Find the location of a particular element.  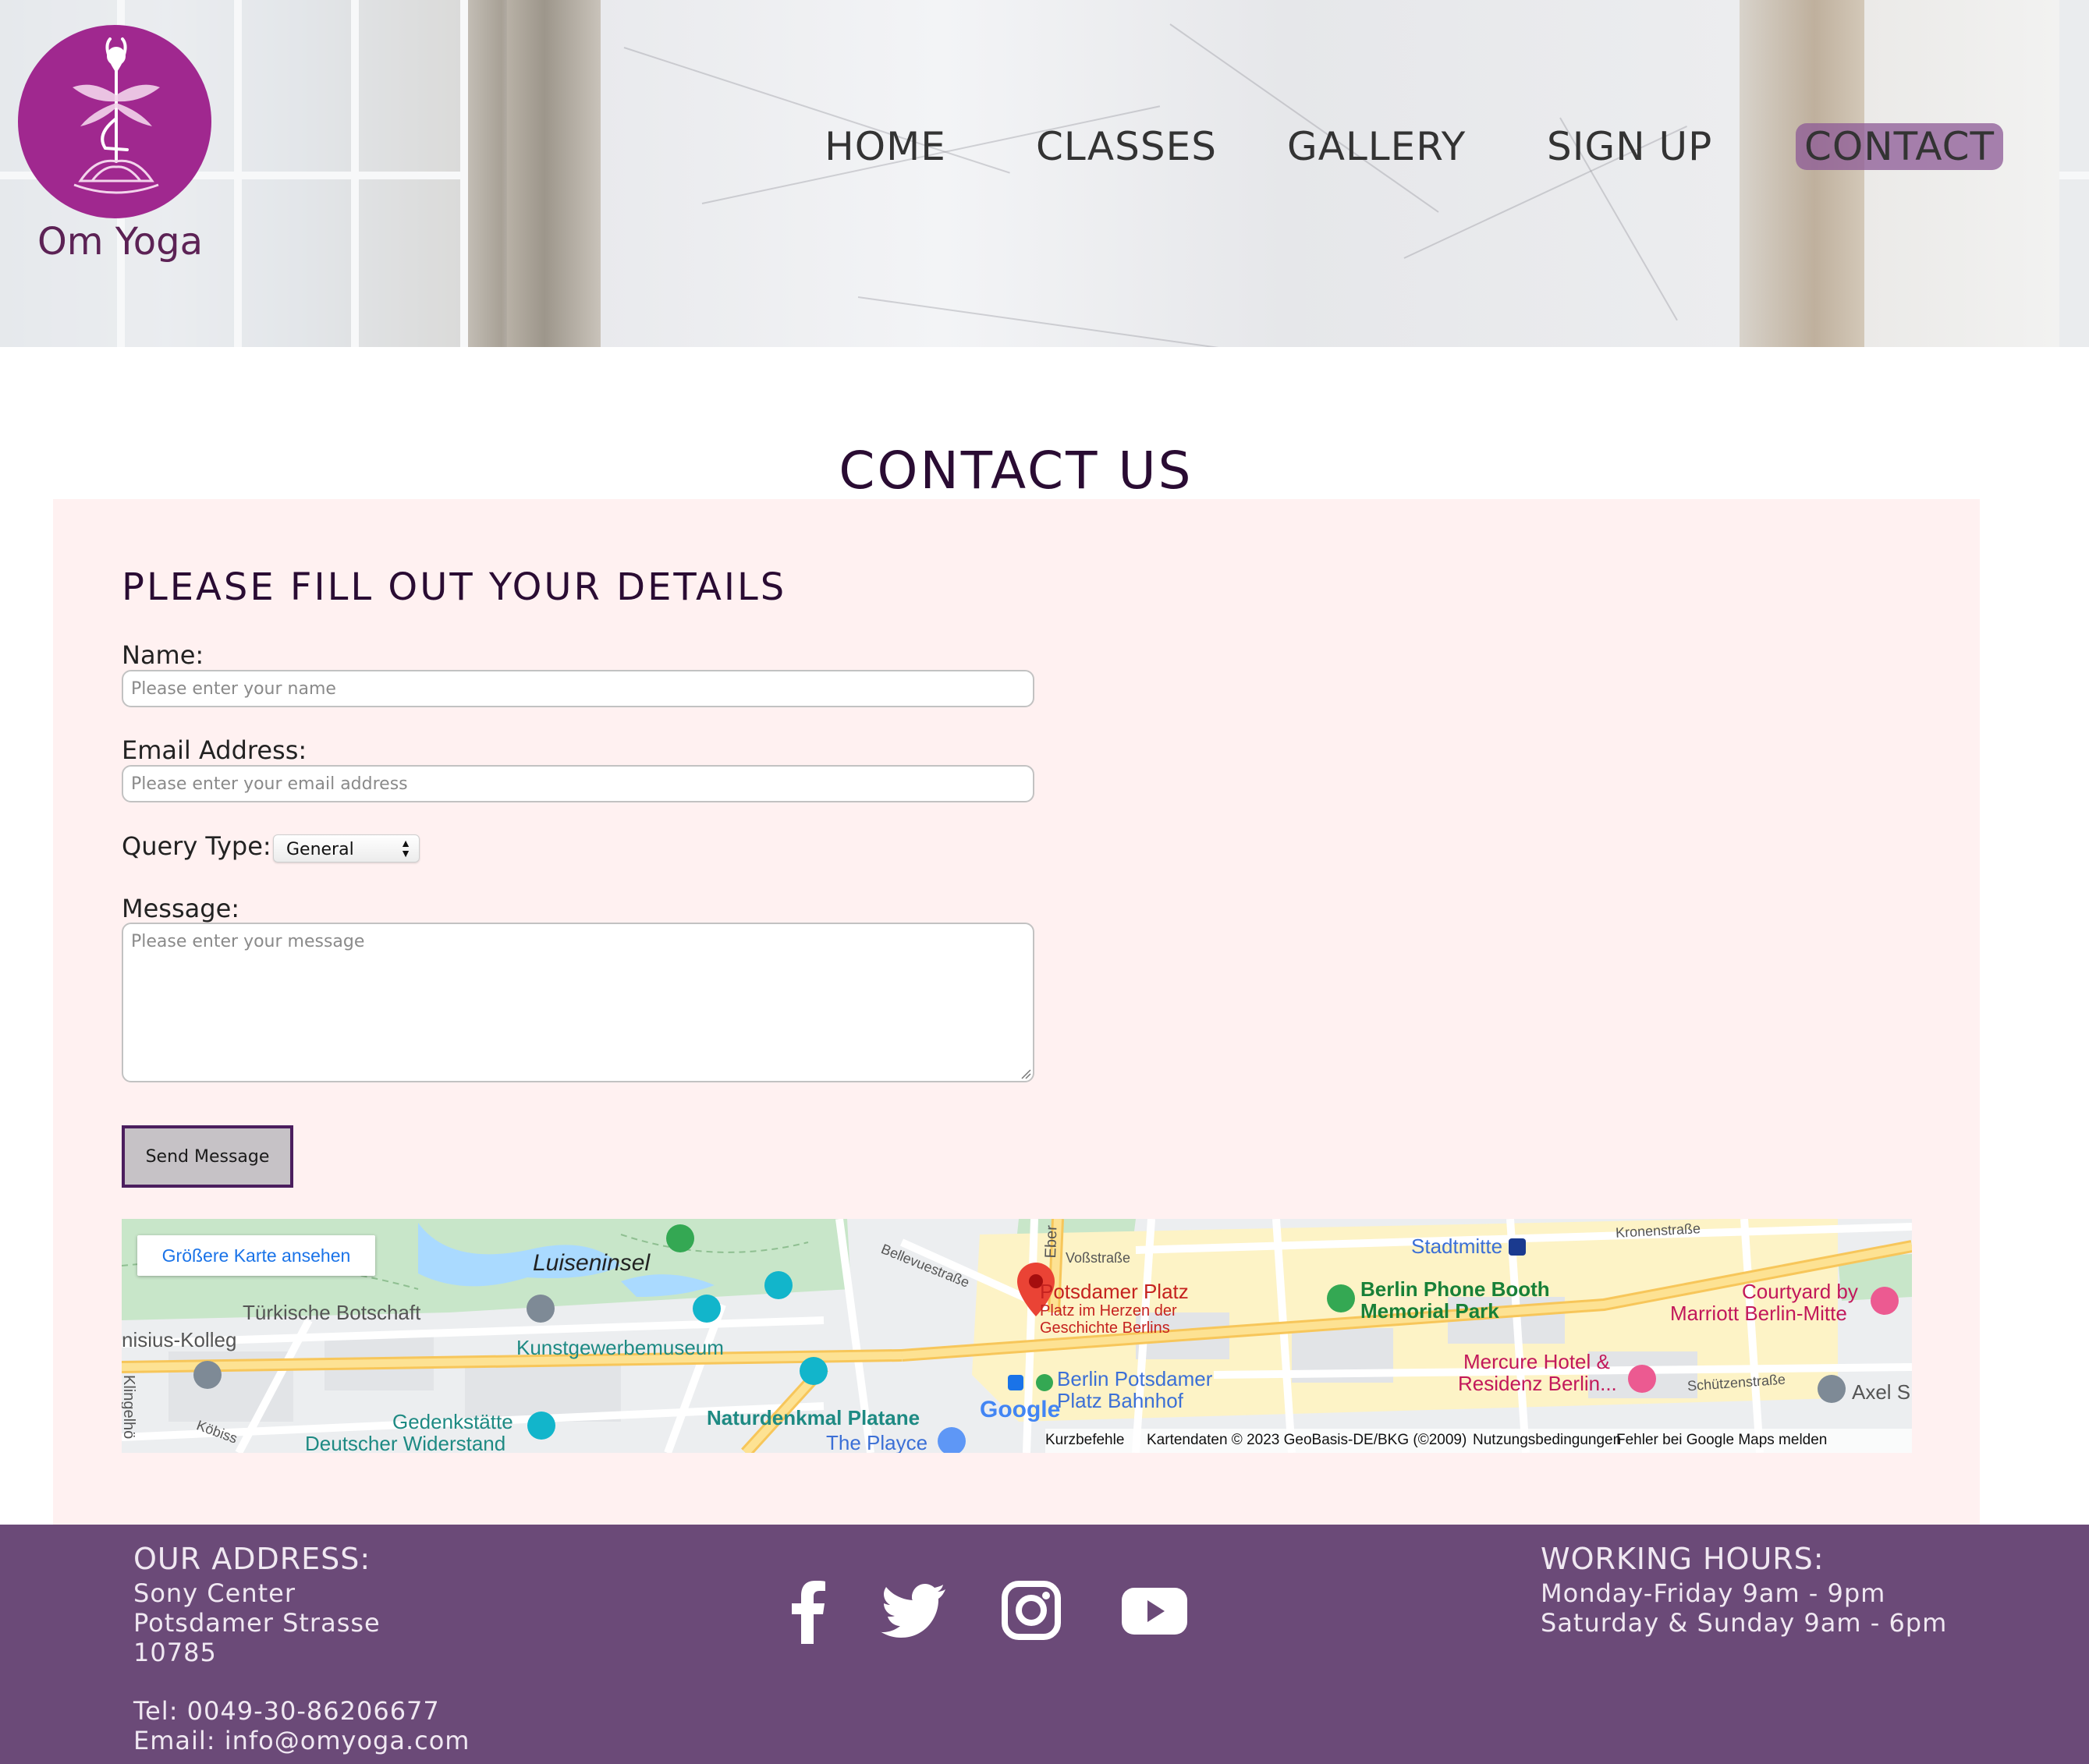

telephone: Tel: 0049-30-86206677 is located at coordinates (286, 1711).